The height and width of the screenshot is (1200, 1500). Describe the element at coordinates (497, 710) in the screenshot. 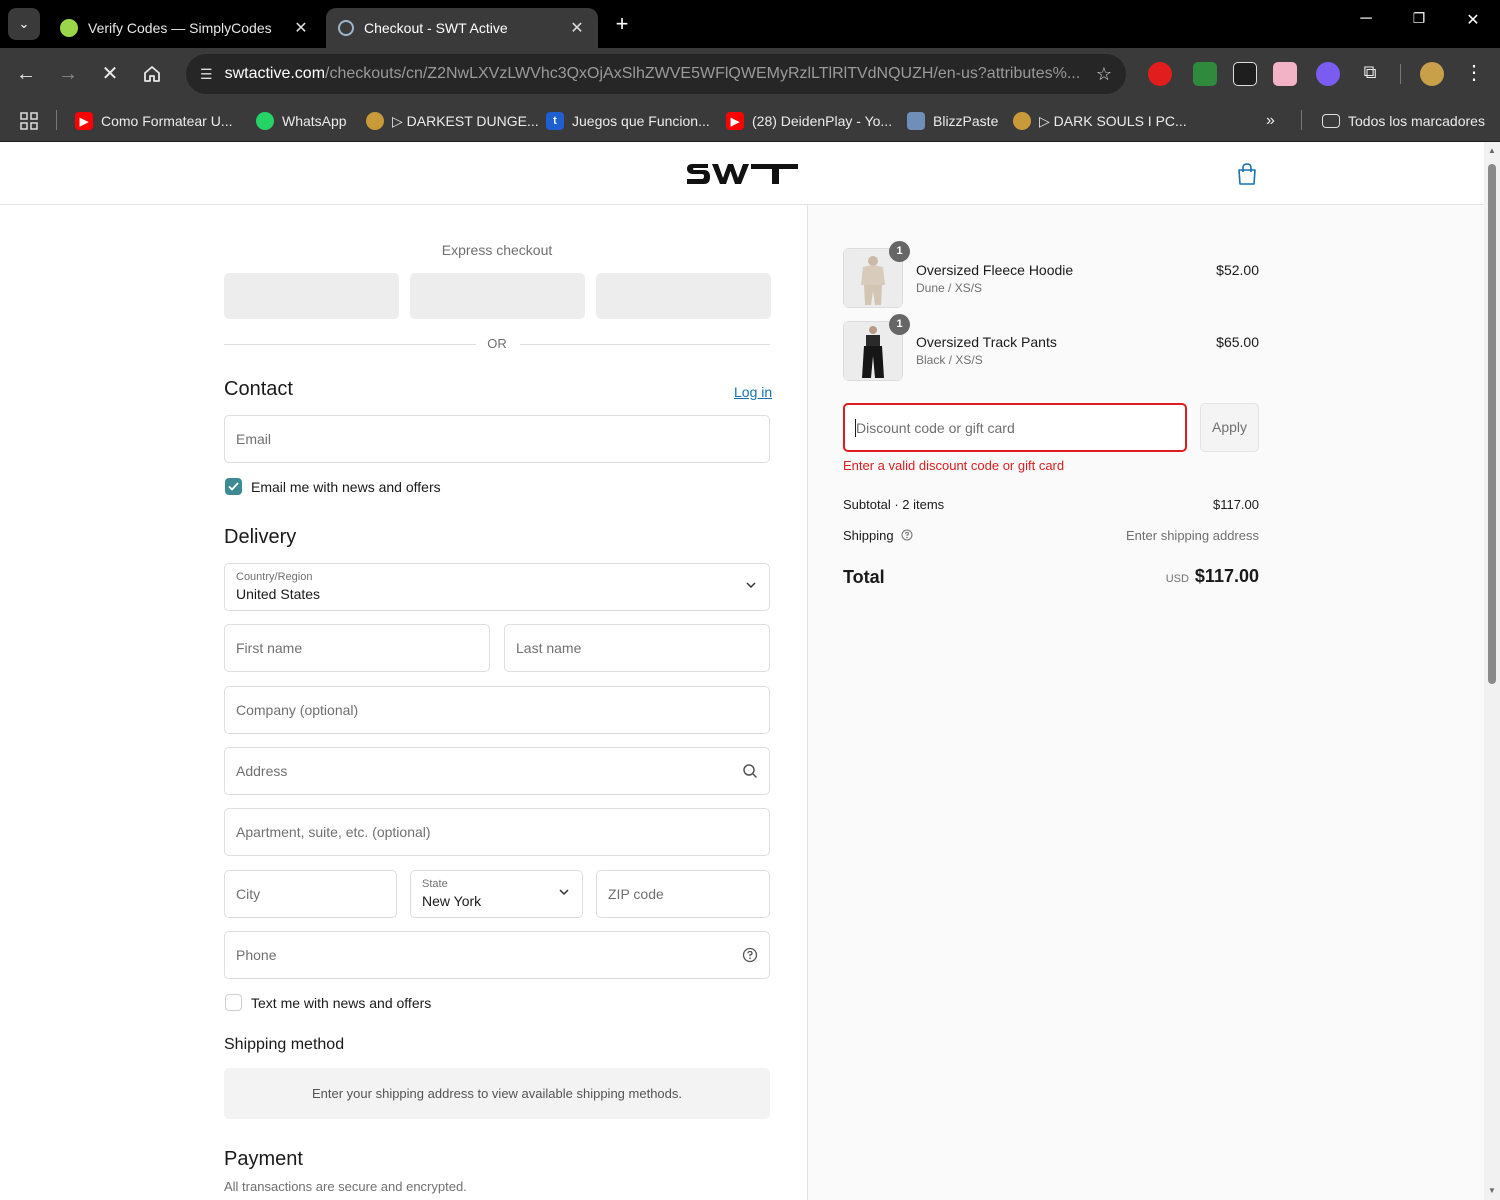

I see `company-field: Company (optional)` at that location.